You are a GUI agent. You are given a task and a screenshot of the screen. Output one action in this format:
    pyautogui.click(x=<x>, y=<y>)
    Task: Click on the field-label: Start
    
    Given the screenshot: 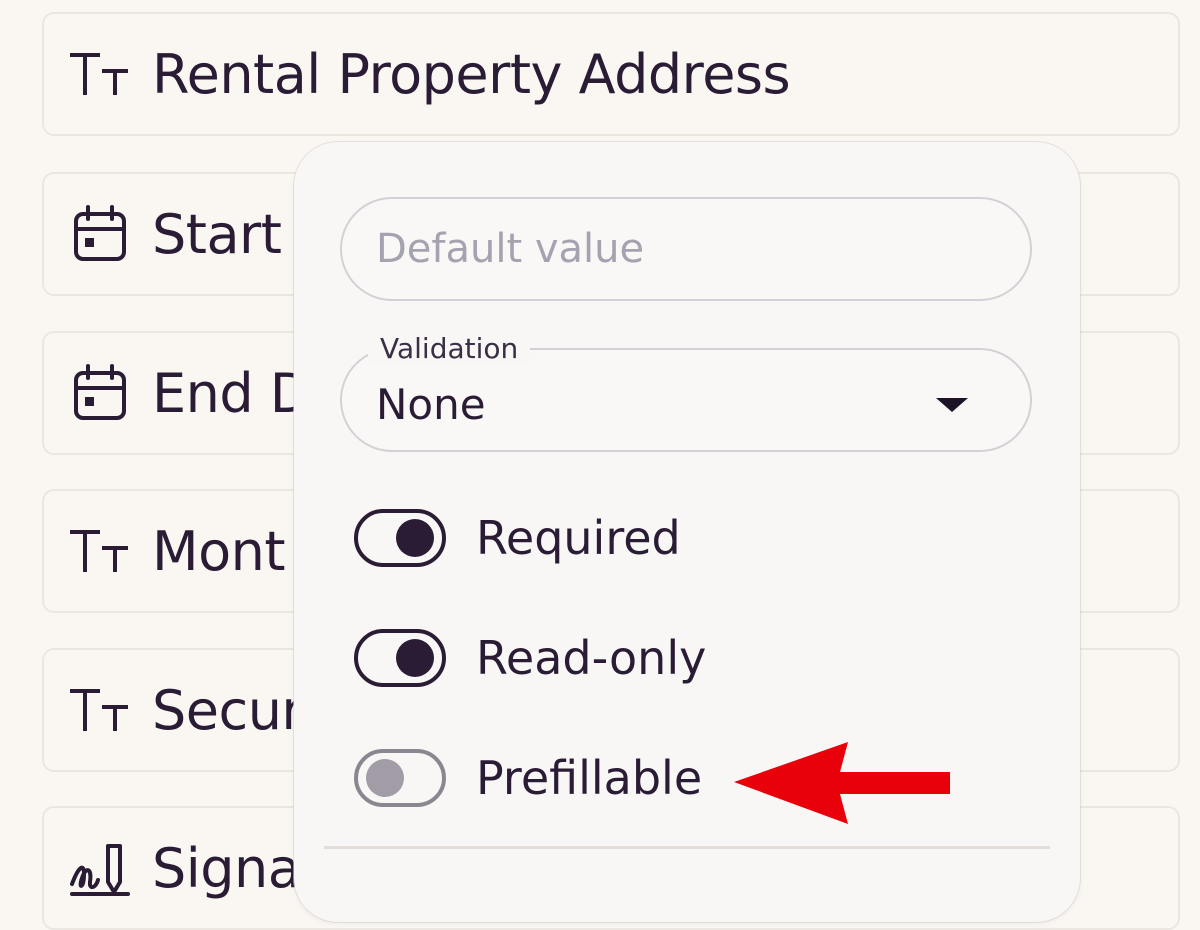 What is the action you would take?
    pyautogui.click(x=217, y=234)
    